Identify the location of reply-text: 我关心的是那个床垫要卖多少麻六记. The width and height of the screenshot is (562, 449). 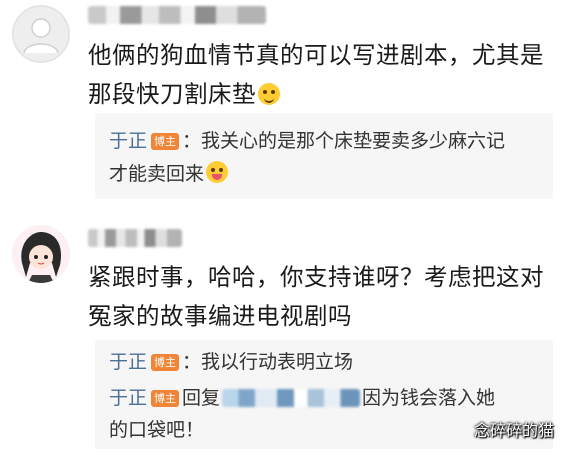
(353, 141).